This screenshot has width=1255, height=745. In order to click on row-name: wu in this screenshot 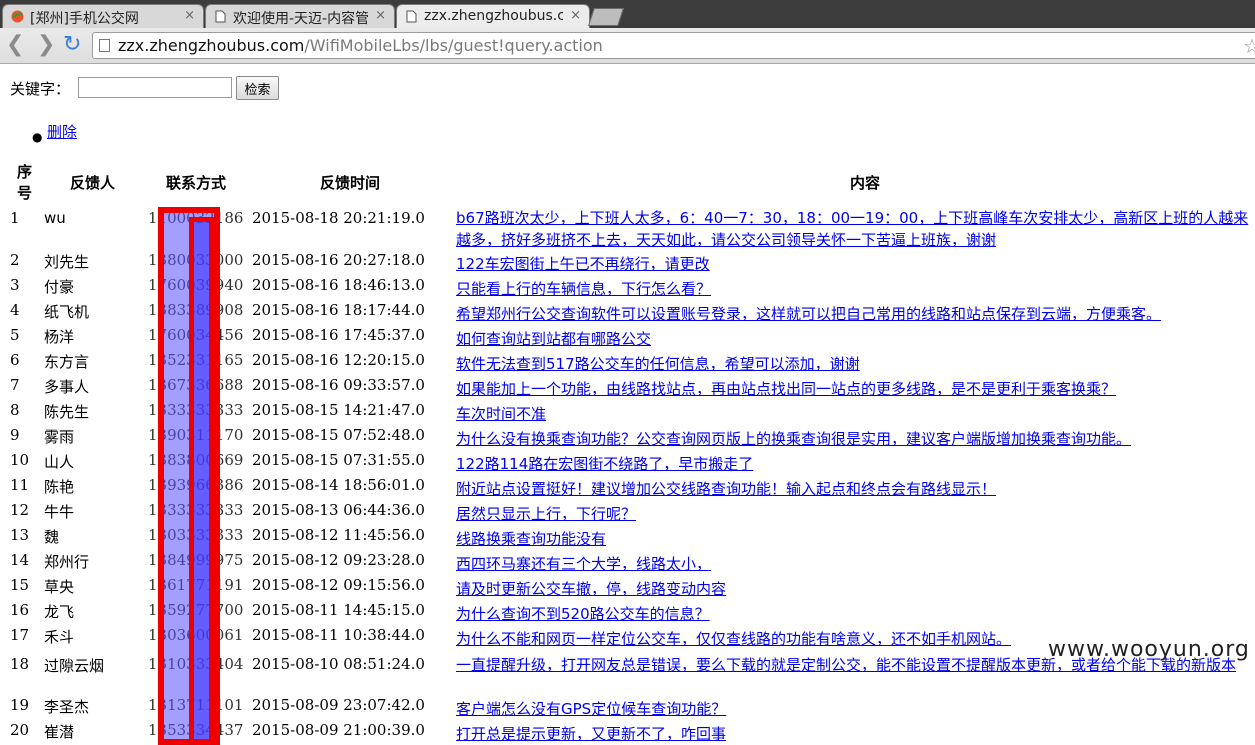, I will do `click(55, 218)`.